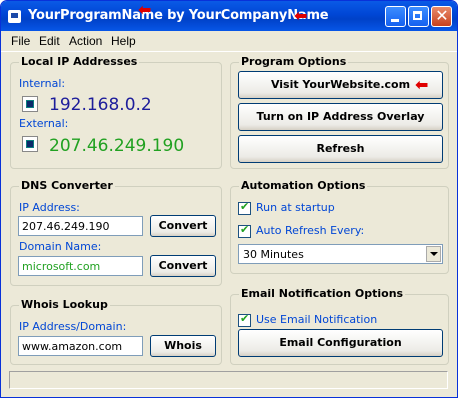 The height and width of the screenshot is (398, 458). I want to click on whois-lookup-legend: Whois Lookup, so click(64, 304).